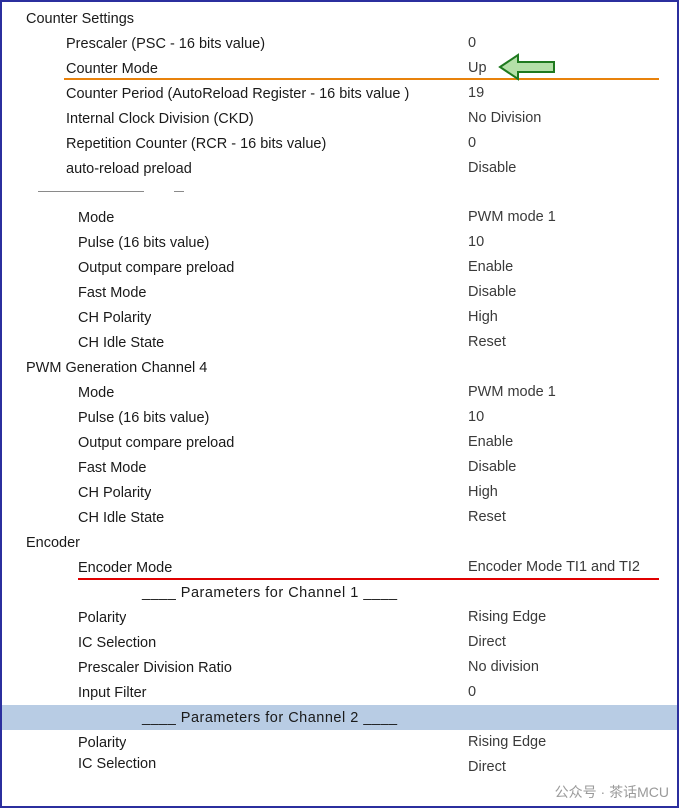  I want to click on setting-row: Counter Mode Up, so click(339, 68).